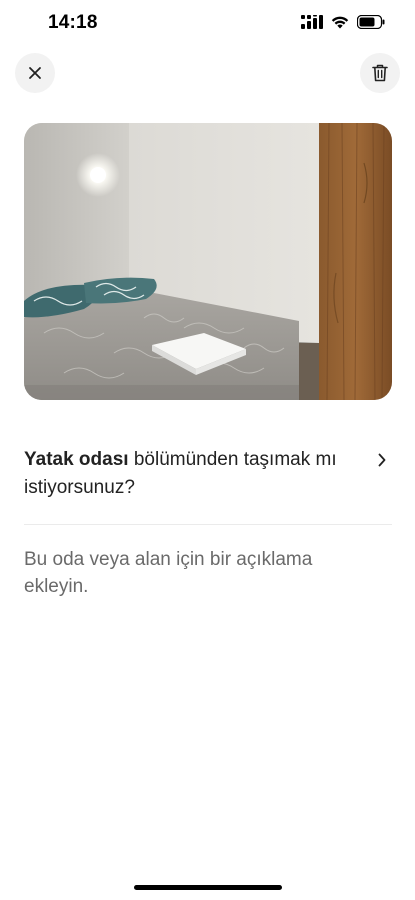 The height and width of the screenshot is (900, 415). Describe the element at coordinates (371, 22) in the screenshot. I see `battery-icon` at that location.